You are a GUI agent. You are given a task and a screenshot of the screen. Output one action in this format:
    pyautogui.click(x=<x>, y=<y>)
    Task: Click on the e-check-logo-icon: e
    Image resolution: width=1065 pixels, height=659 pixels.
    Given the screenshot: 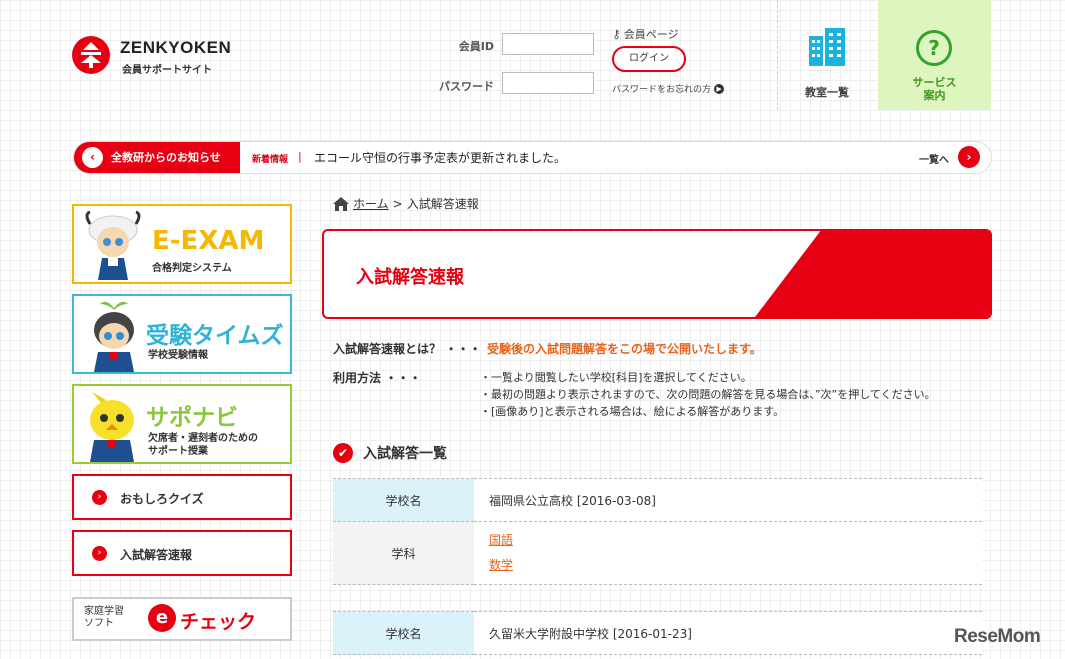 What is the action you would take?
    pyautogui.click(x=162, y=618)
    